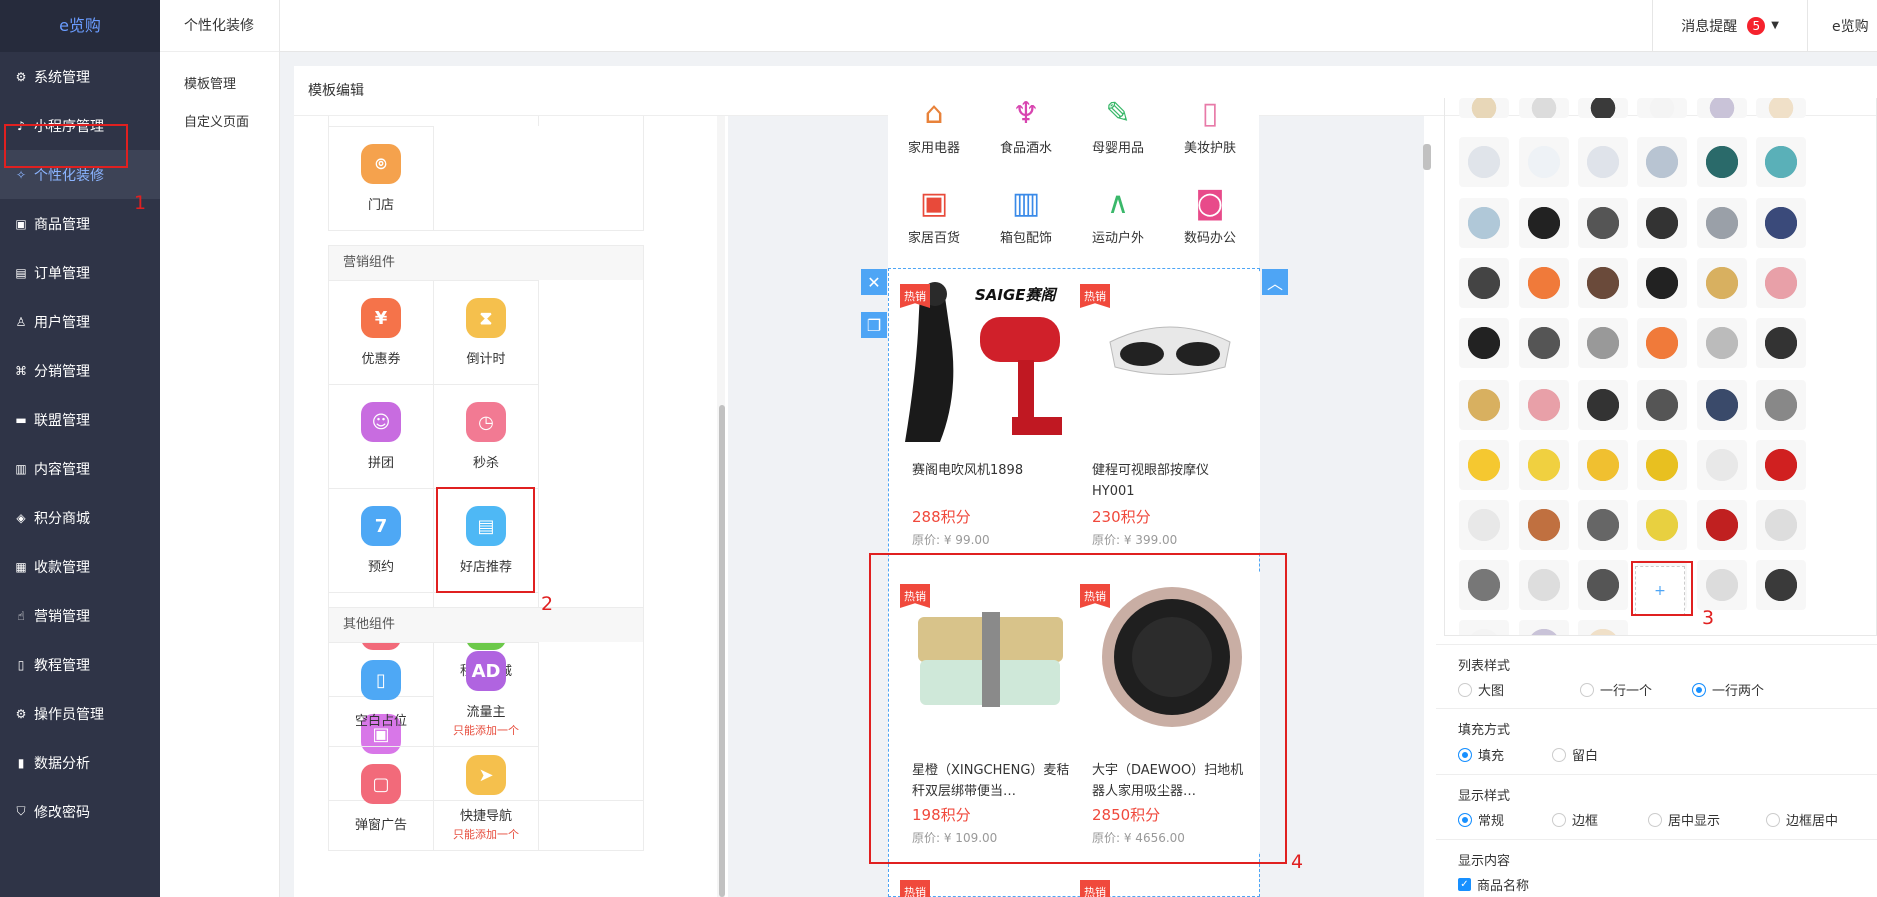  What do you see at coordinates (1729, 25) in the screenshot?
I see `message-reminder-button: 消息提醒 5 ▼` at bounding box center [1729, 25].